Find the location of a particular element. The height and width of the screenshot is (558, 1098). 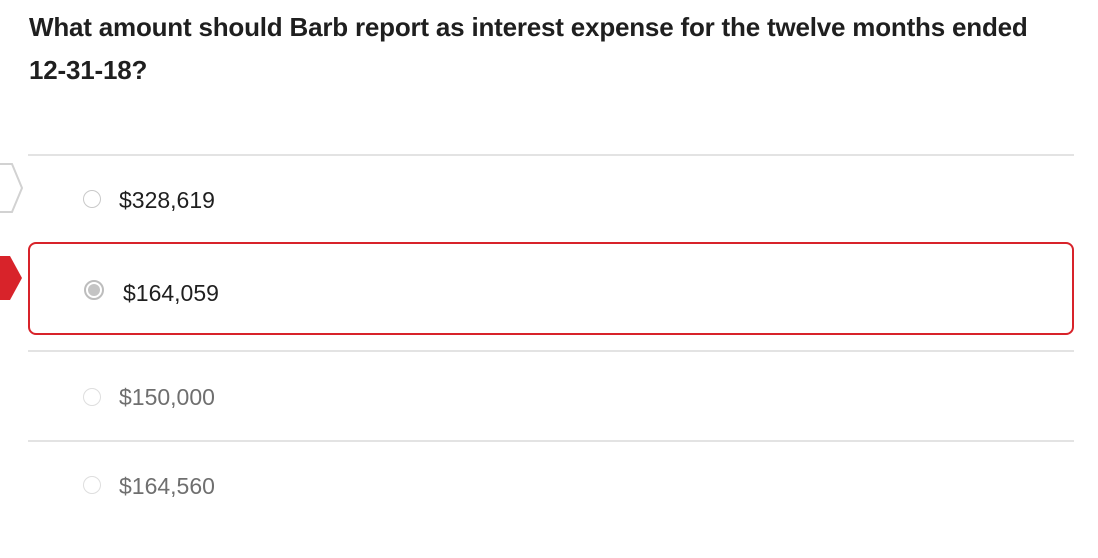

answer-option-label: $328,619 is located at coordinates (167, 200).